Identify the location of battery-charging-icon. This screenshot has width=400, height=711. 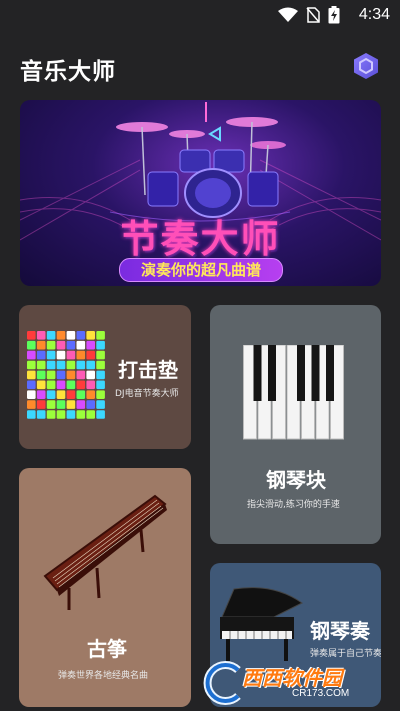
(334, 15).